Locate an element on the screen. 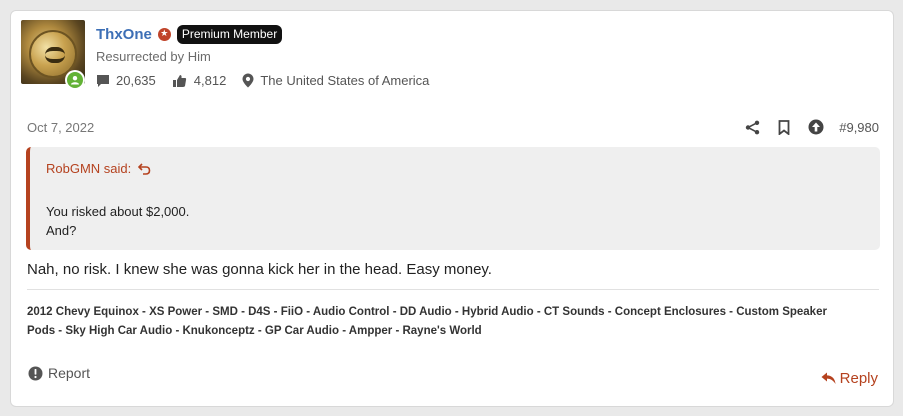 The height and width of the screenshot is (416, 903). username-link: ThxOne is located at coordinates (124, 34).